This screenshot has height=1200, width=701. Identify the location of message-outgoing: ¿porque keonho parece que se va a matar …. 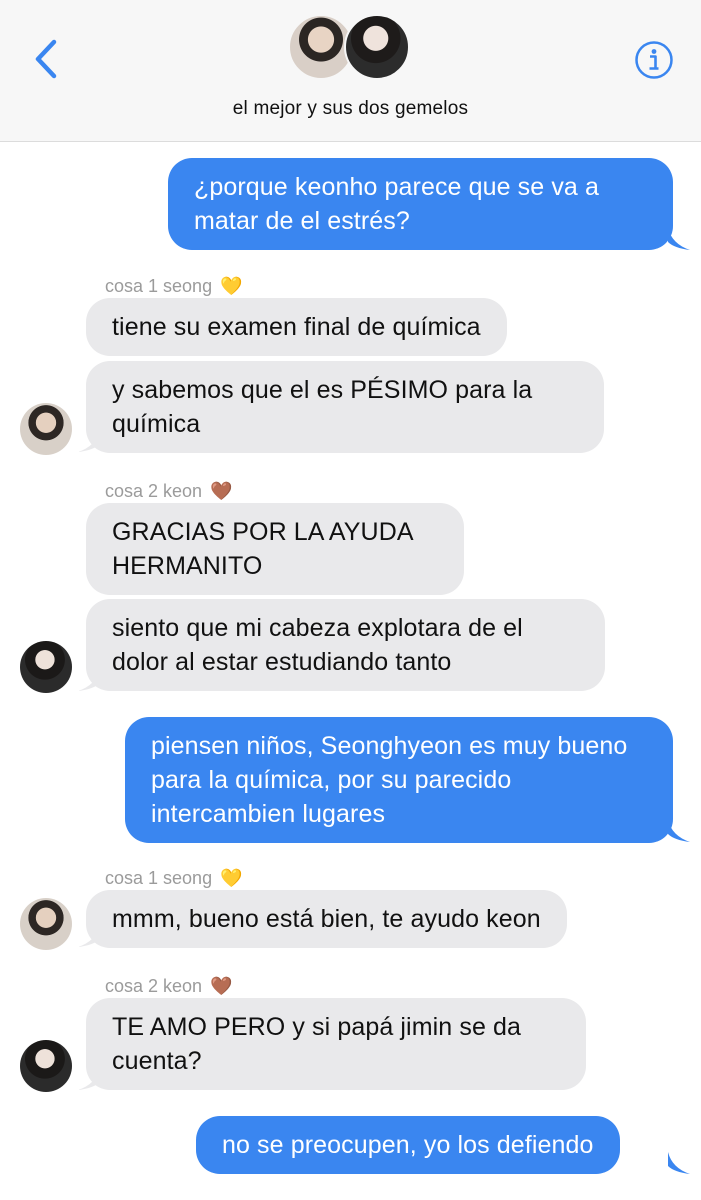
(420, 204).